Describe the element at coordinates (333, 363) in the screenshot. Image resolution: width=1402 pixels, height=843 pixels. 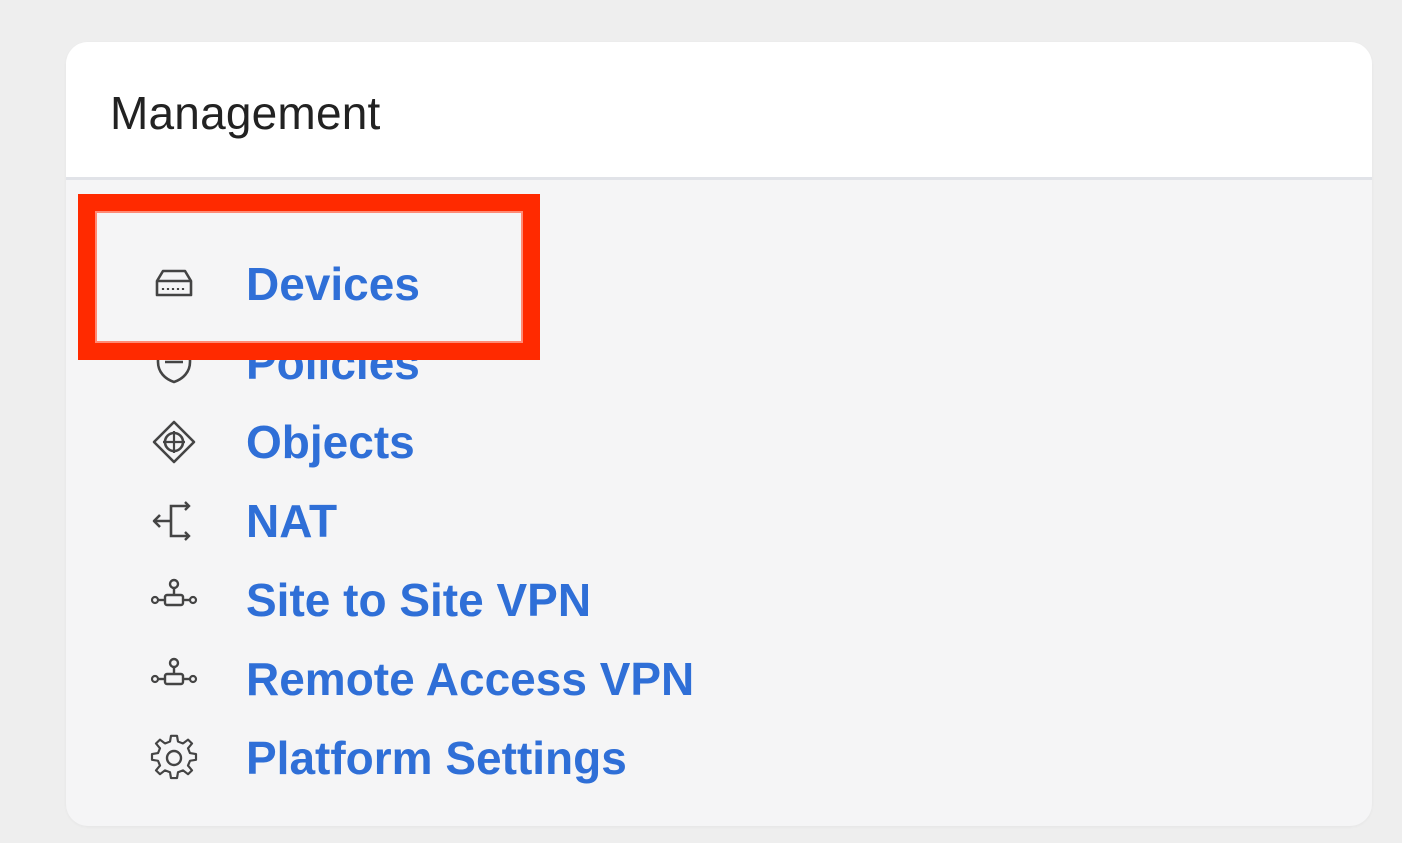
I see `menu-item-label: Policies` at that location.